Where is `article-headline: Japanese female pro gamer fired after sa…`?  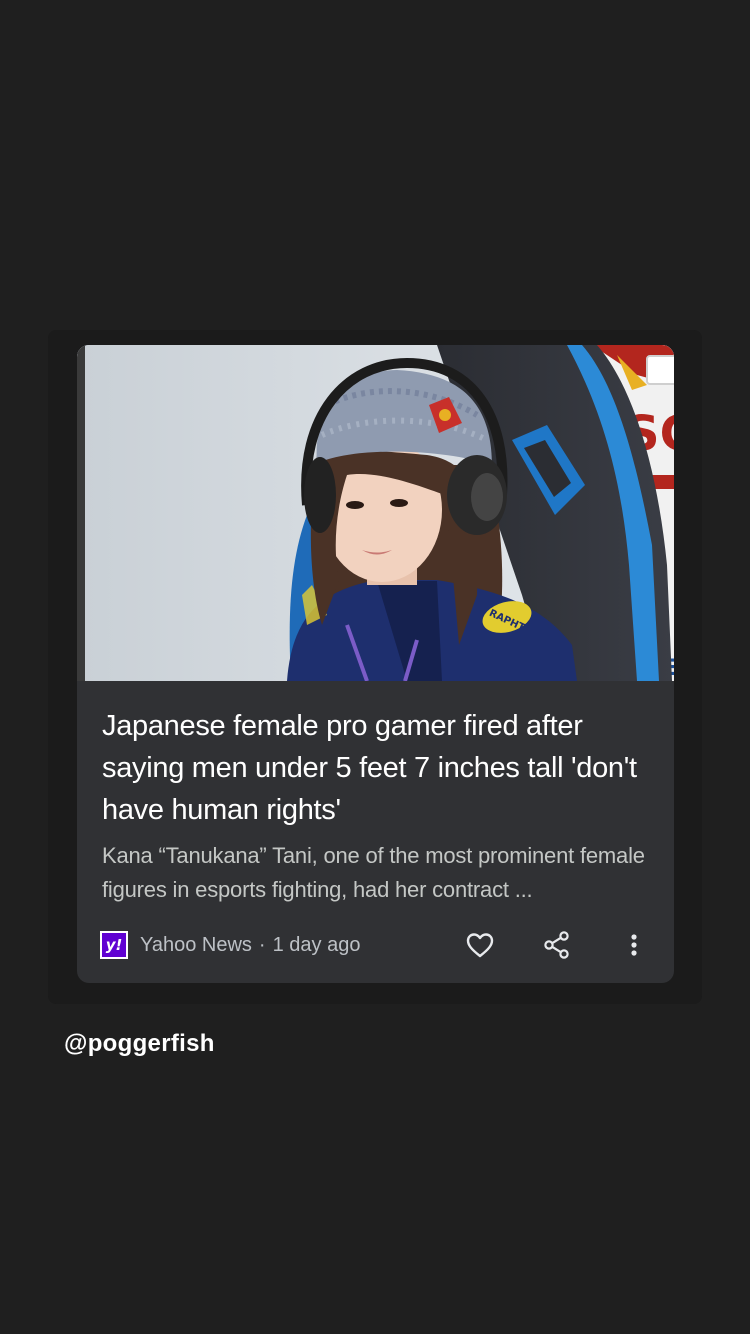
article-headline: Japanese female pro gamer fired after sa… is located at coordinates (375, 768).